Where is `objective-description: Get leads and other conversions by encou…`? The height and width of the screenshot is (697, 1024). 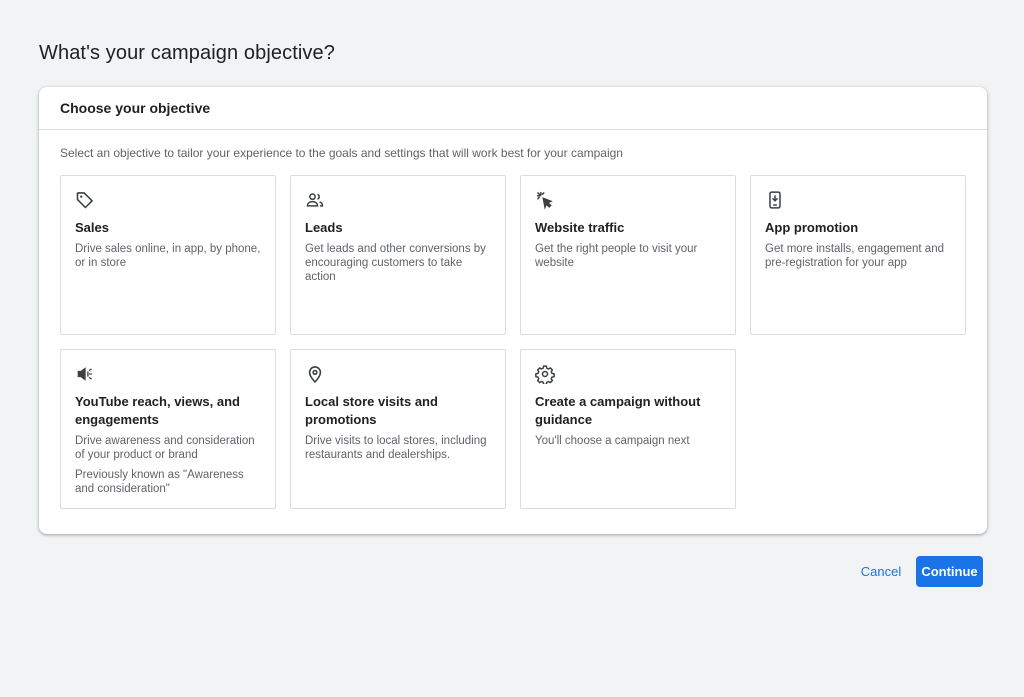
objective-description: Get leads and other conversions by encou… is located at coordinates (395, 263).